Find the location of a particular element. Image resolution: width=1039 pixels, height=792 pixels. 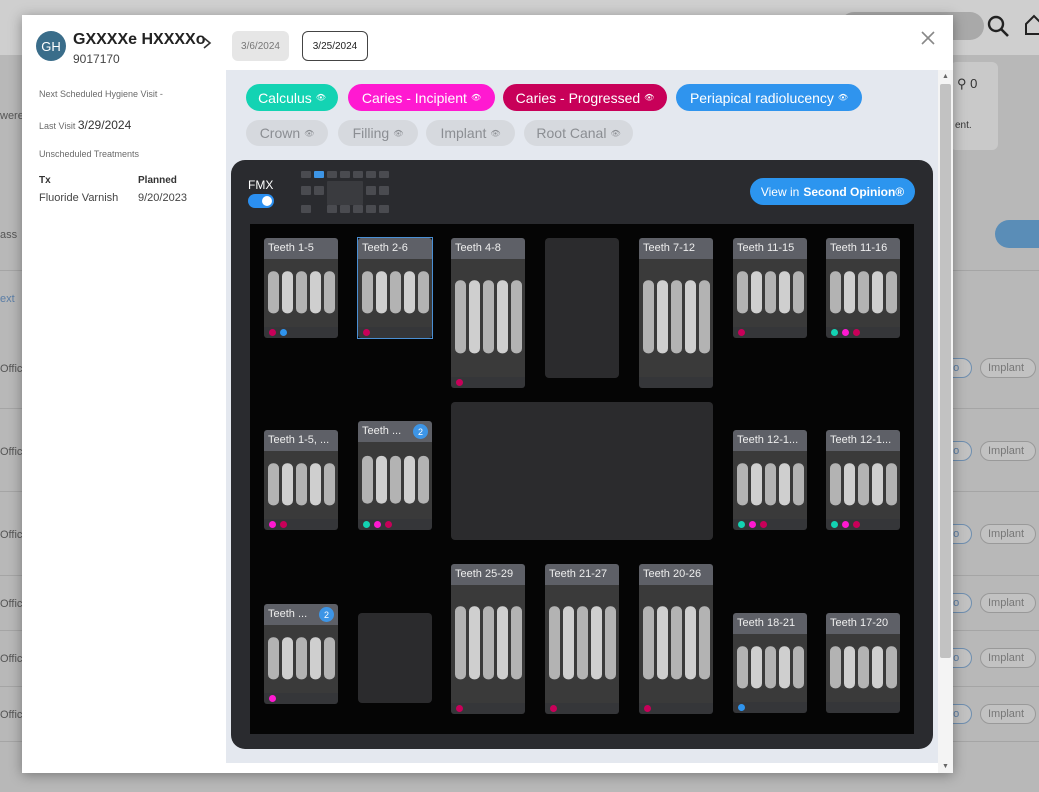

xray-tile-label: Teeth 2-6 is located at coordinates (395, 248).